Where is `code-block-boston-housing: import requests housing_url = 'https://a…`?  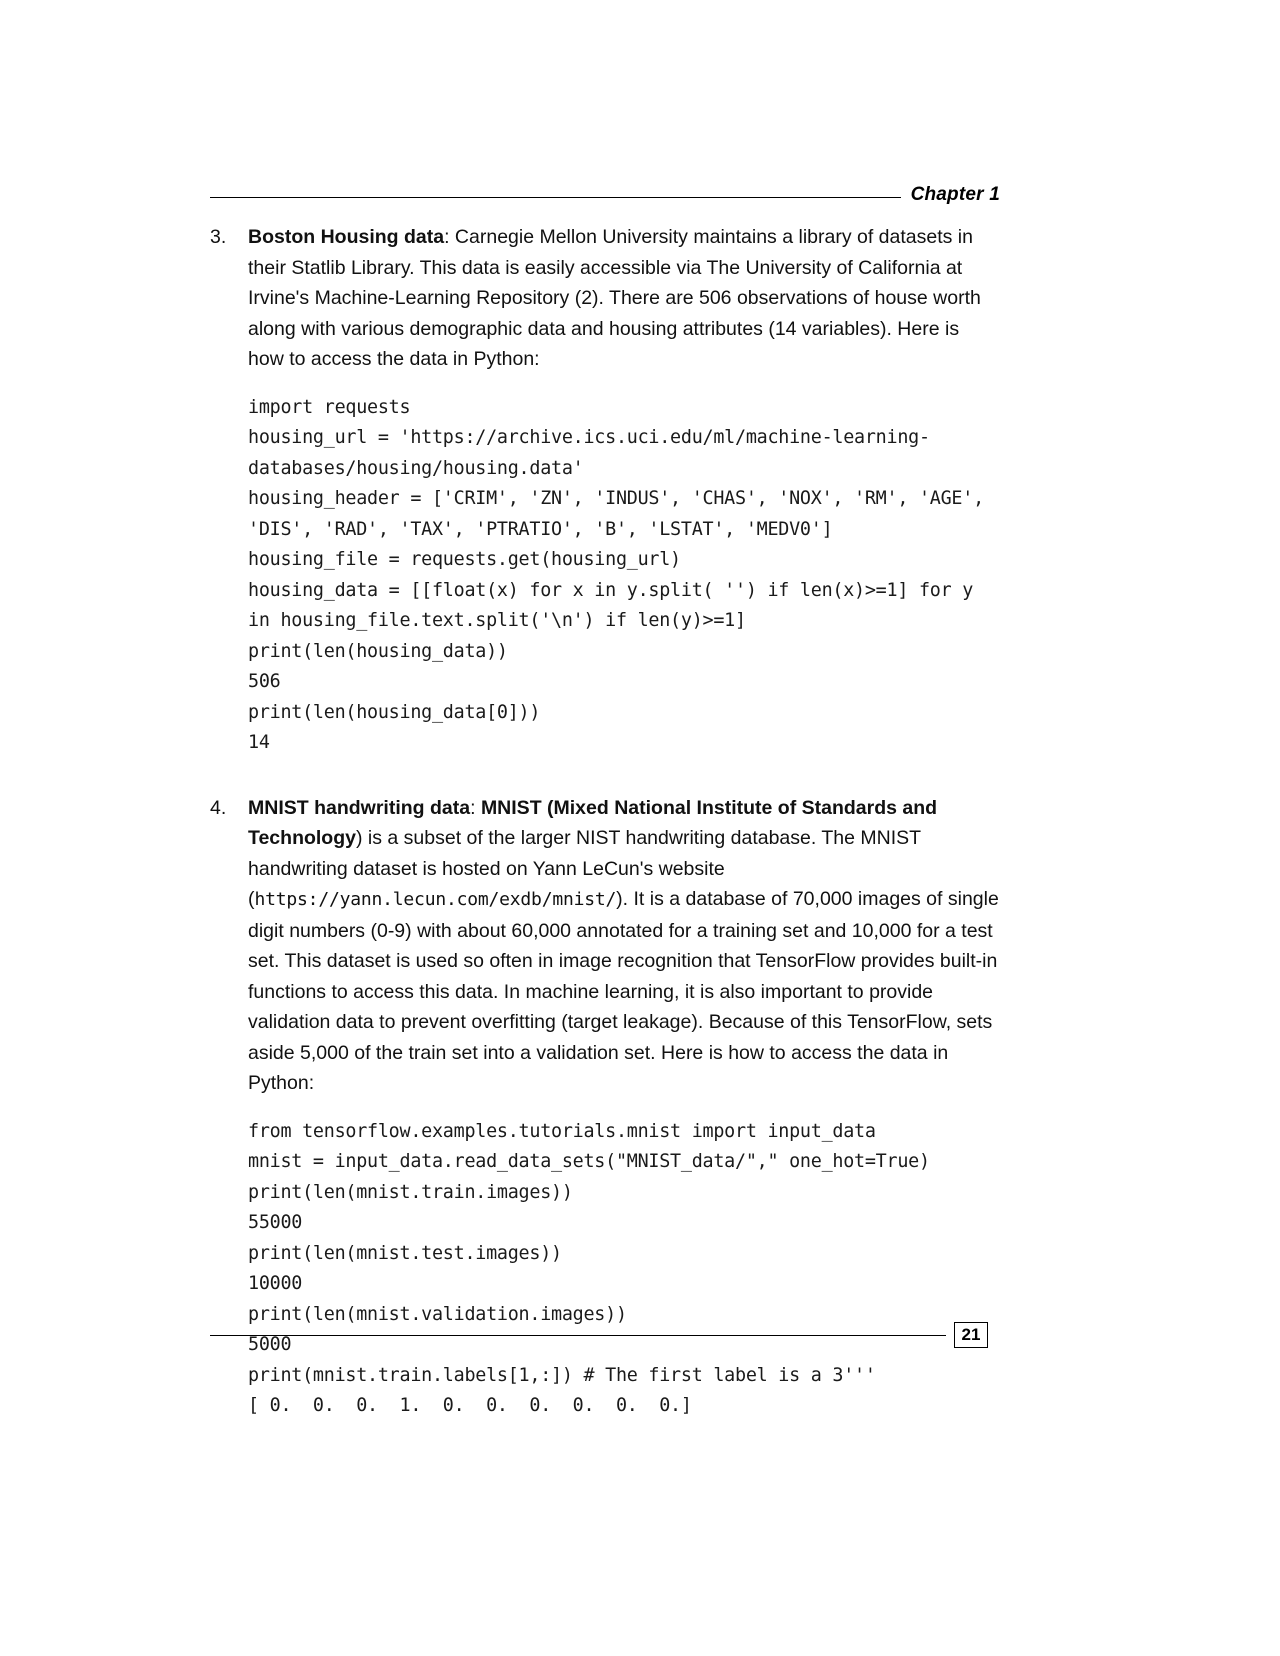 code-block-boston-housing: import requests housing_url = 'https://a… is located at coordinates (616, 575).